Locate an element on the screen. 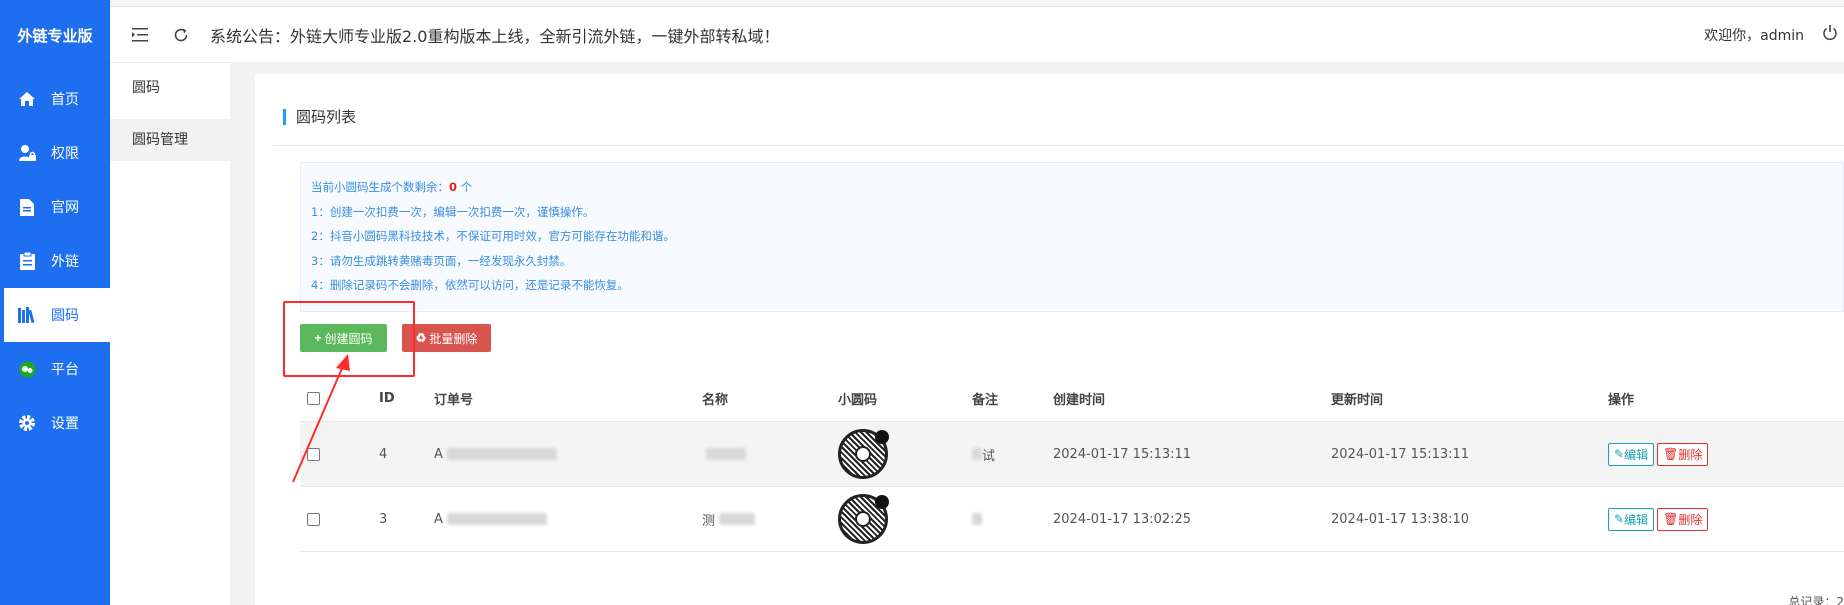 Image resolution: width=1844 pixels, height=605 pixels. sub-menu: 圆码 圆码管理 is located at coordinates (170, 334).